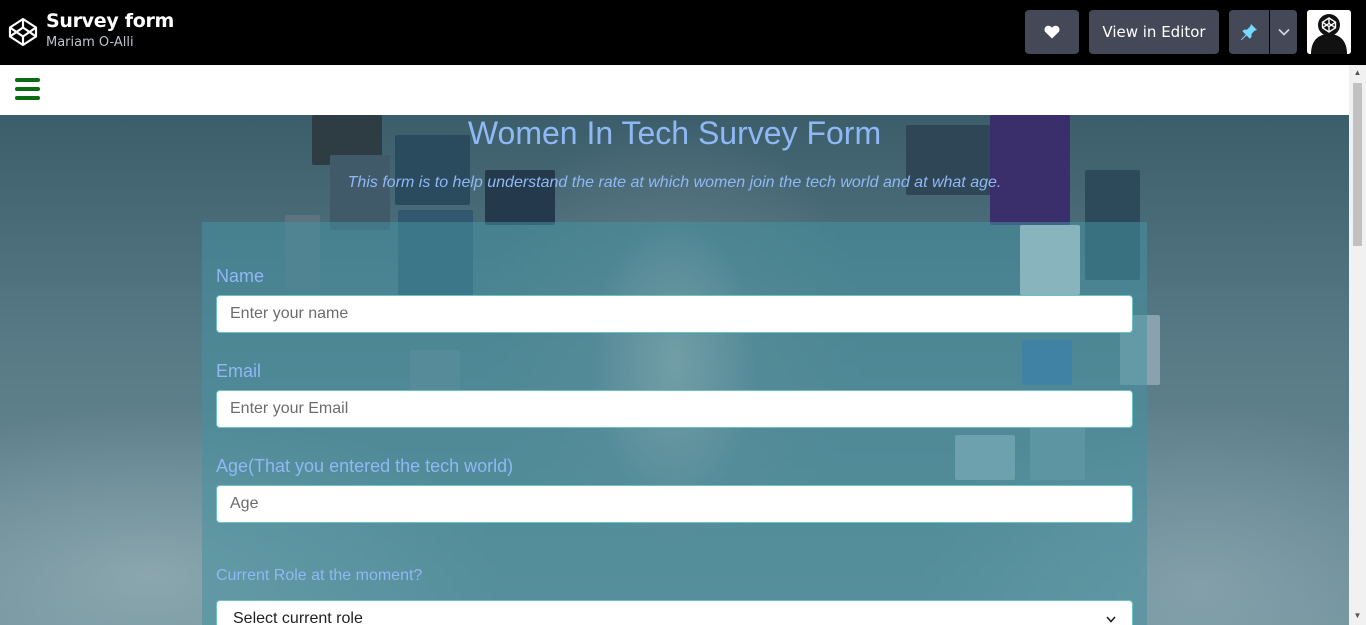 This screenshot has width=1366, height=625. I want to click on pin-button, so click(1249, 32).